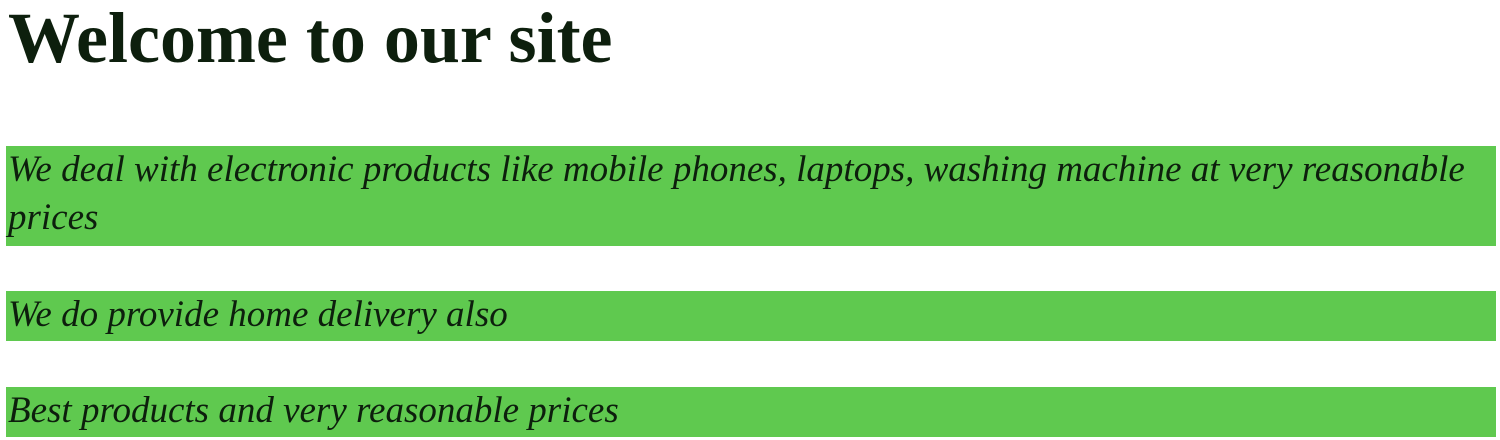 This screenshot has height=440, width=1500. I want to click on paragraph-delivery: We do provide home delivery also, so click(751, 316).